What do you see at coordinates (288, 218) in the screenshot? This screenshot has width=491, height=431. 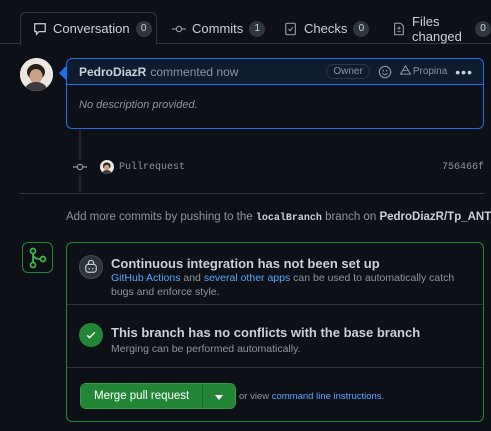 I see `branch-name: localBranch` at bounding box center [288, 218].